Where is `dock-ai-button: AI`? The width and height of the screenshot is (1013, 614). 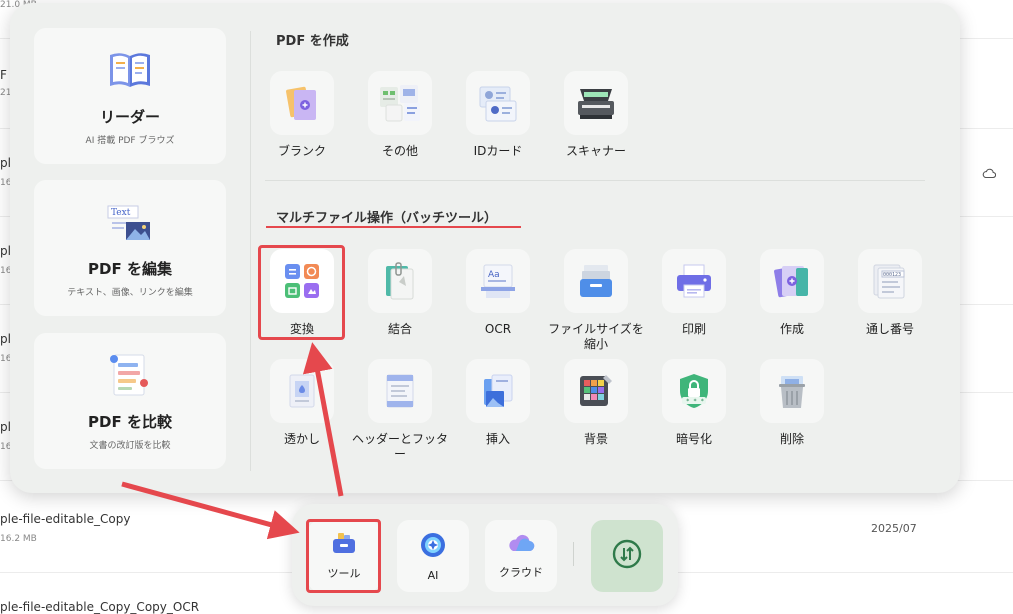
dock-ai-button: AI is located at coordinates (433, 556).